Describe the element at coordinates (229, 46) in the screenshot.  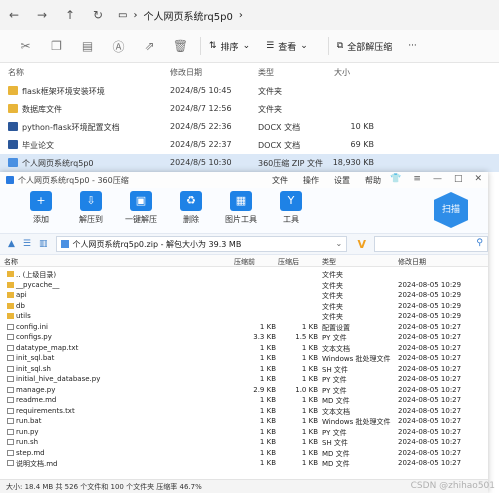
I see `sort-button: ⇅ 排序 ⌄` at that location.